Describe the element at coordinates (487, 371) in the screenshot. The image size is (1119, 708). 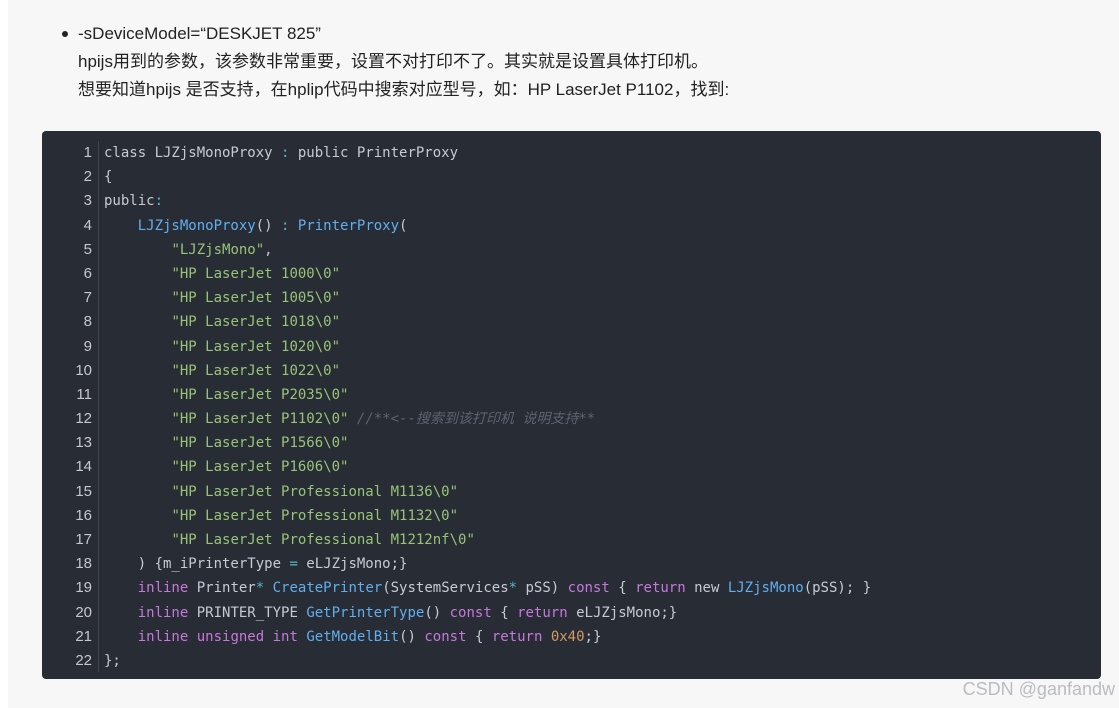
I see `code-line: "HP LaserJet 1022\0"` at that location.